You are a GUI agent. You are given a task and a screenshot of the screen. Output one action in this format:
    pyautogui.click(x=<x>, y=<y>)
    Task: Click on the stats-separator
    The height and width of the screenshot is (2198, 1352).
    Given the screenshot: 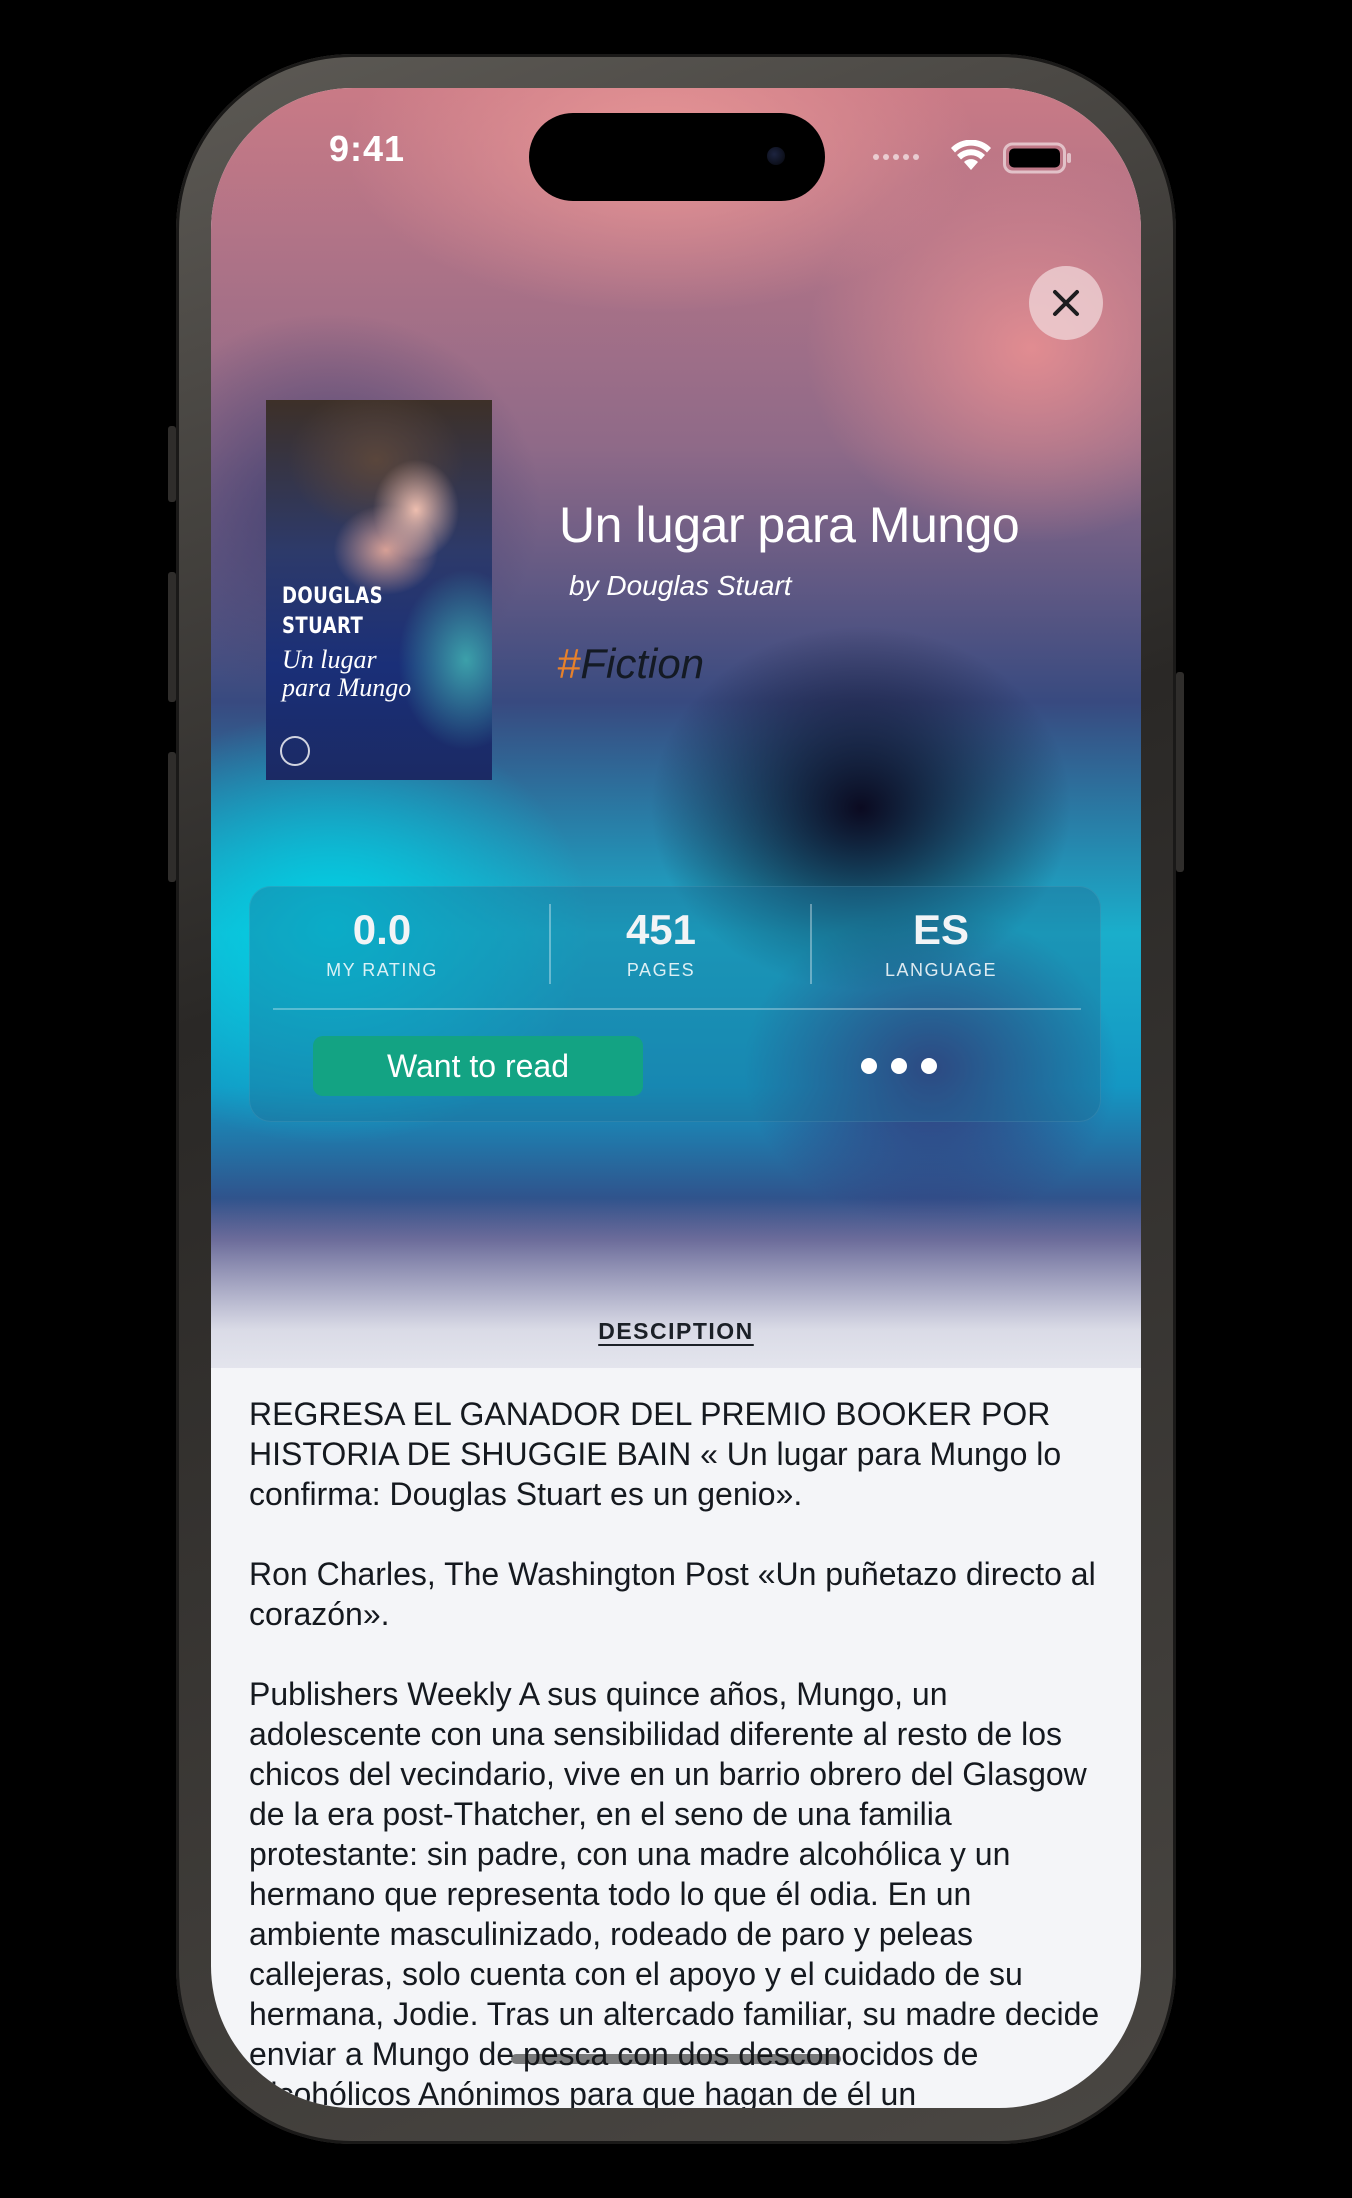 What is the action you would take?
    pyautogui.click(x=677, y=1009)
    